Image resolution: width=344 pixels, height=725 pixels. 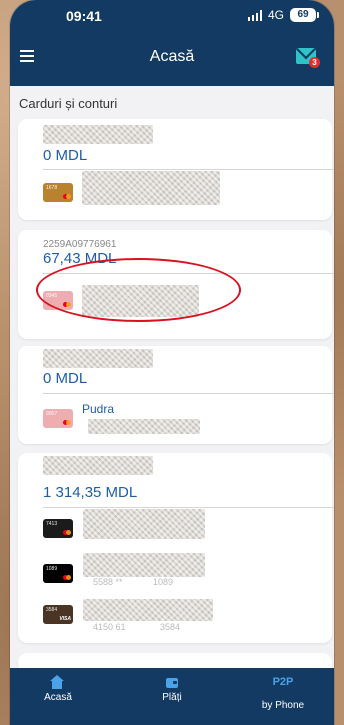 I want to click on nav-payments-label: Plăți, so click(x=172, y=697).